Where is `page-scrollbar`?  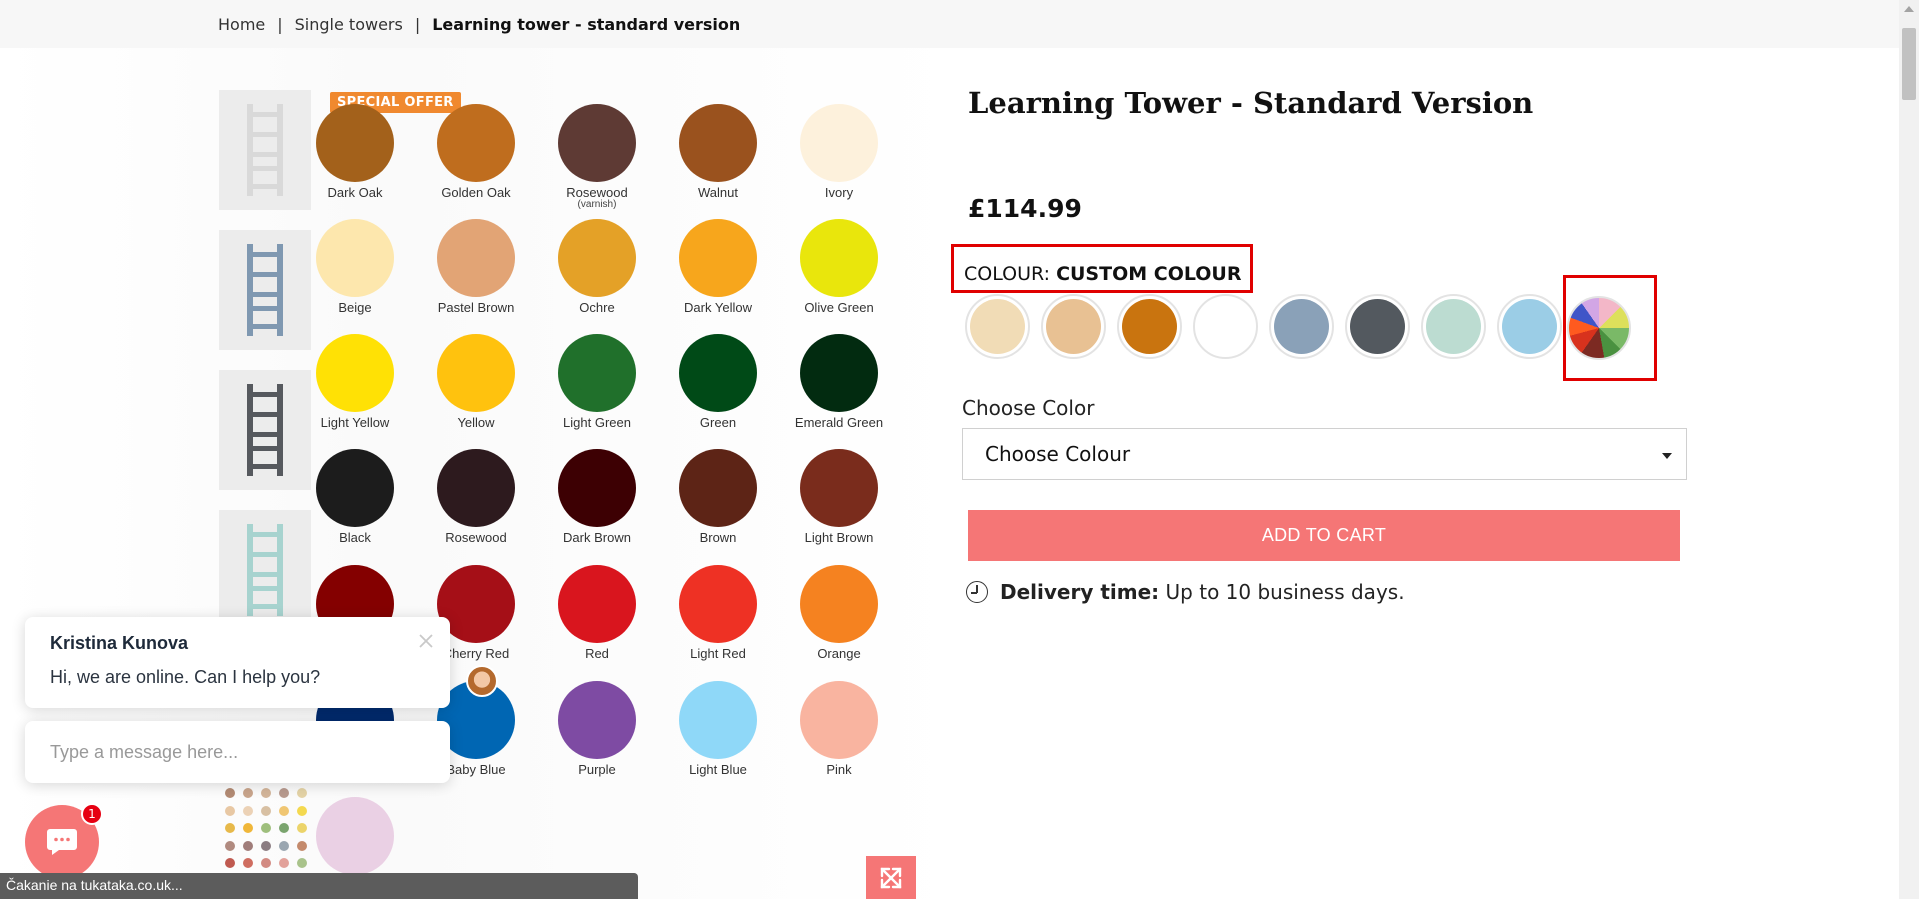 page-scrollbar is located at coordinates (1909, 449).